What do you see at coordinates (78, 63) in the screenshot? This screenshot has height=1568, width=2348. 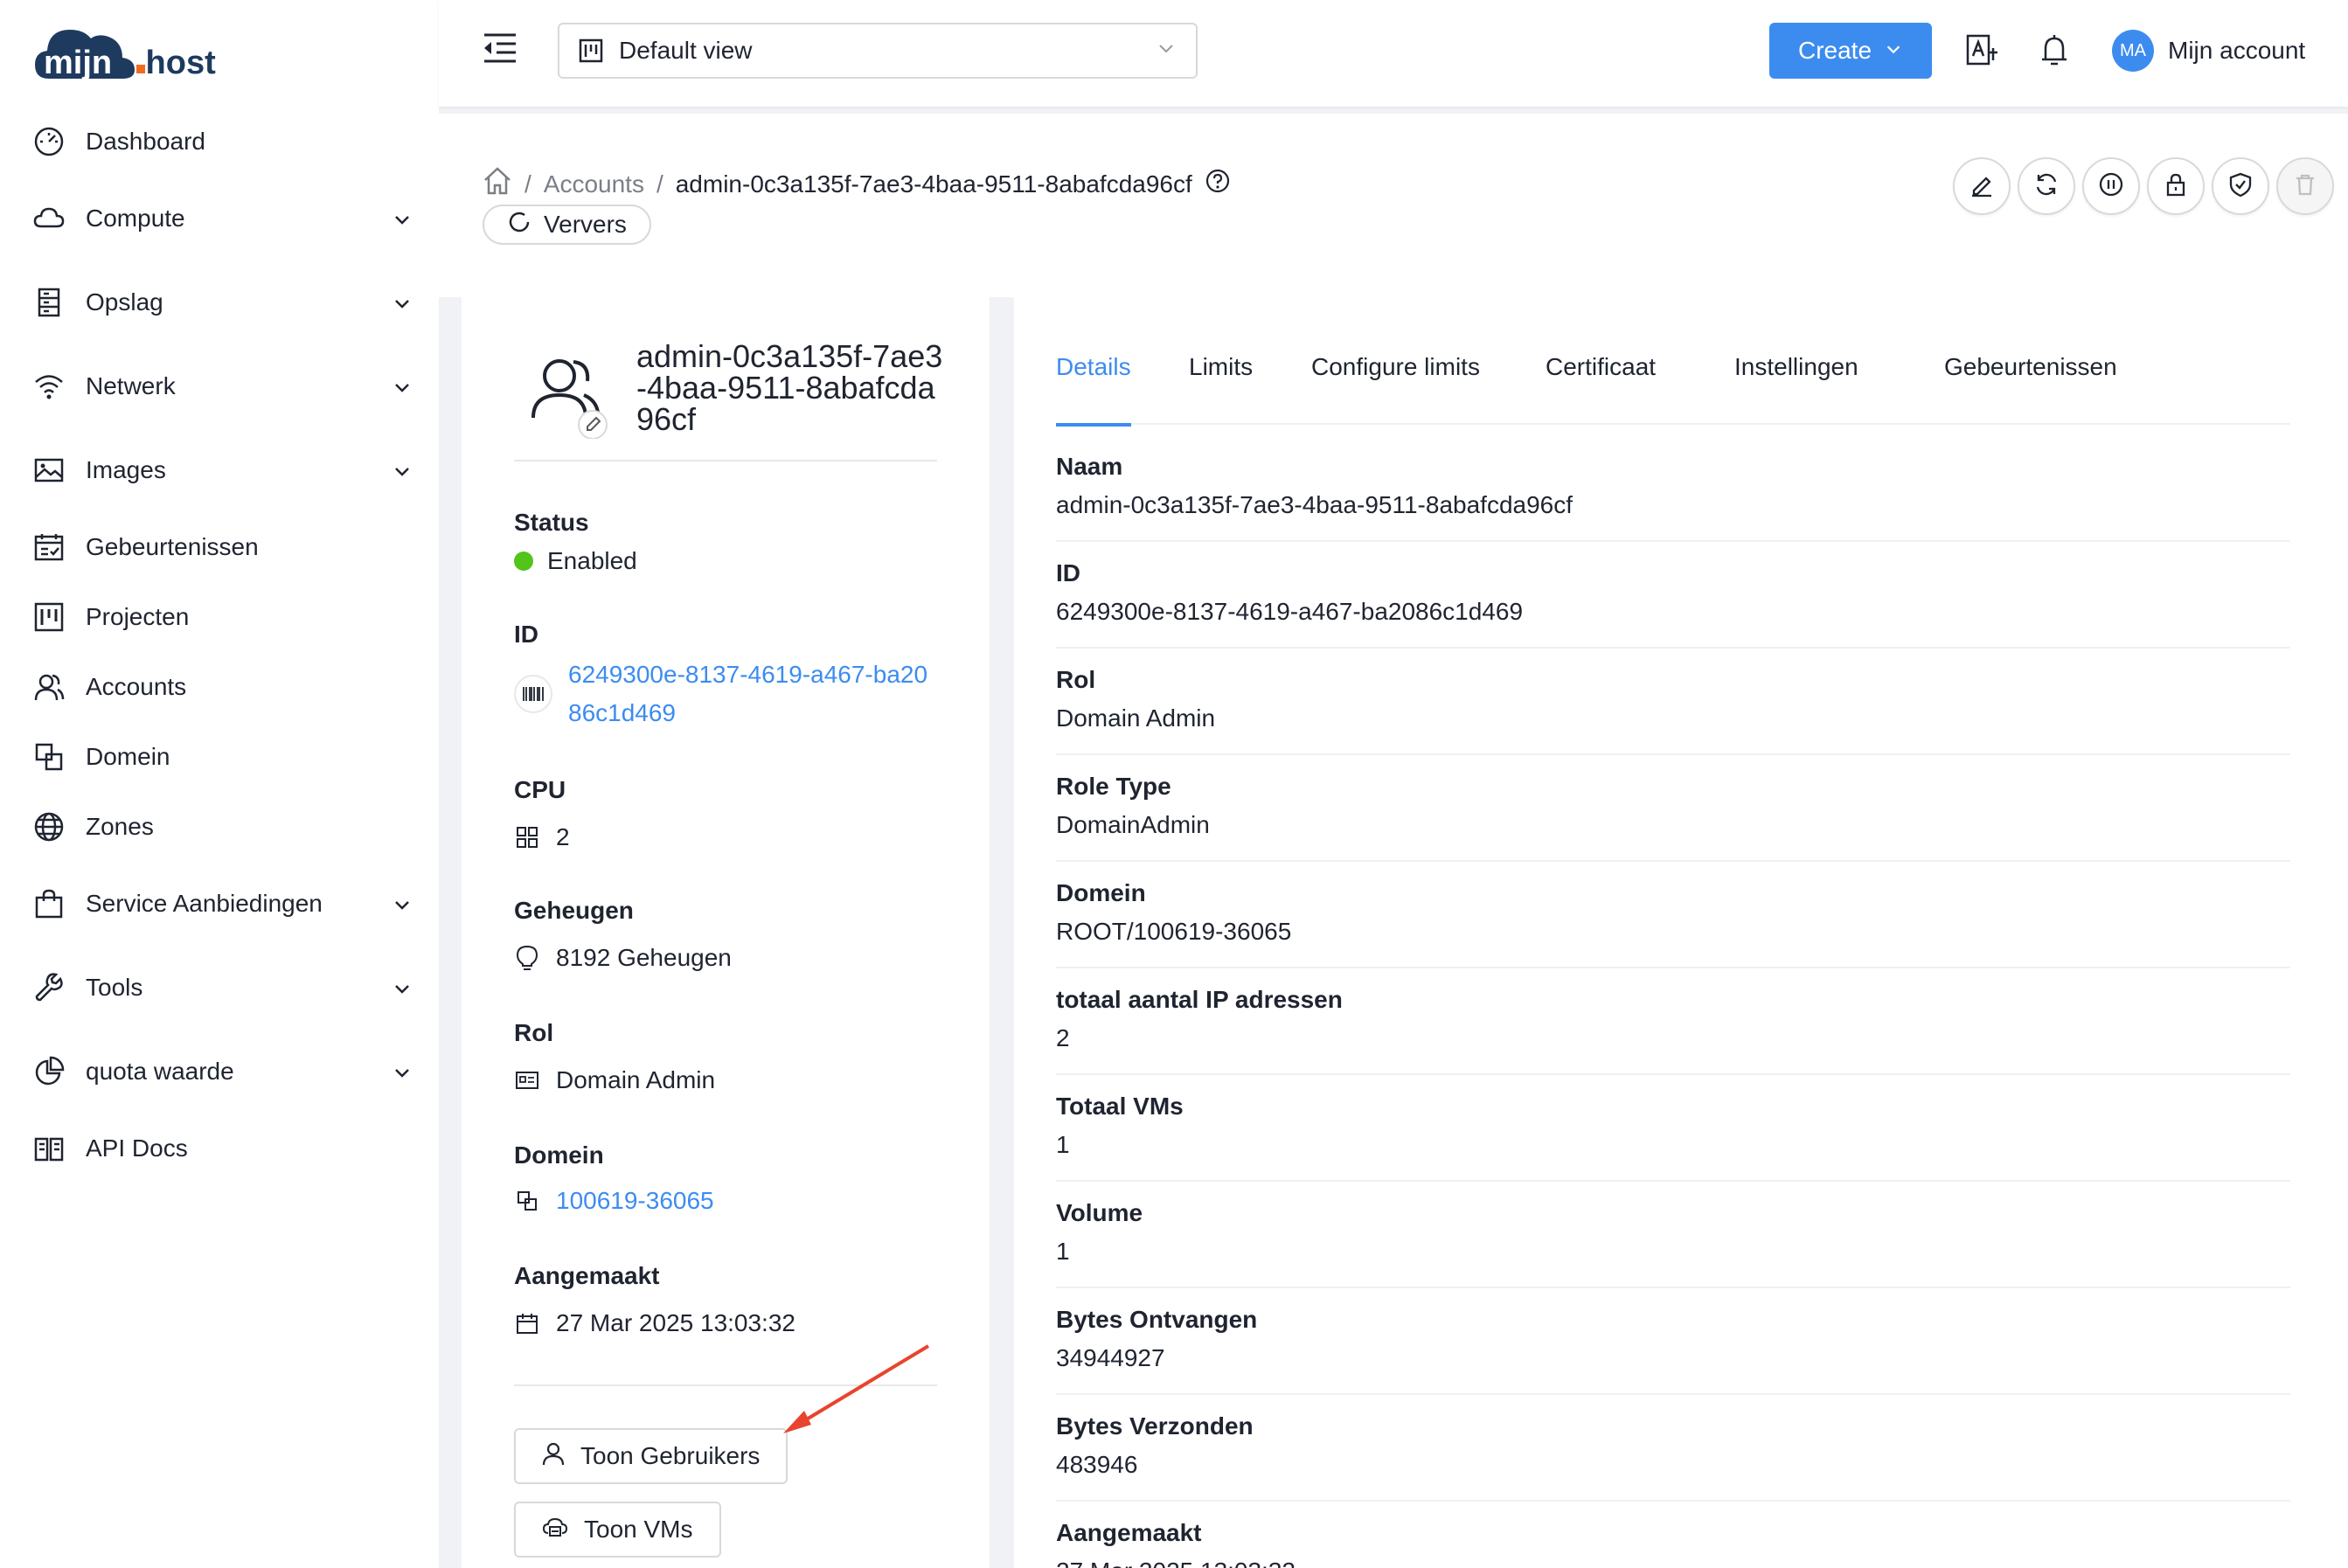 I see `logo-main: mijn` at bounding box center [78, 63].